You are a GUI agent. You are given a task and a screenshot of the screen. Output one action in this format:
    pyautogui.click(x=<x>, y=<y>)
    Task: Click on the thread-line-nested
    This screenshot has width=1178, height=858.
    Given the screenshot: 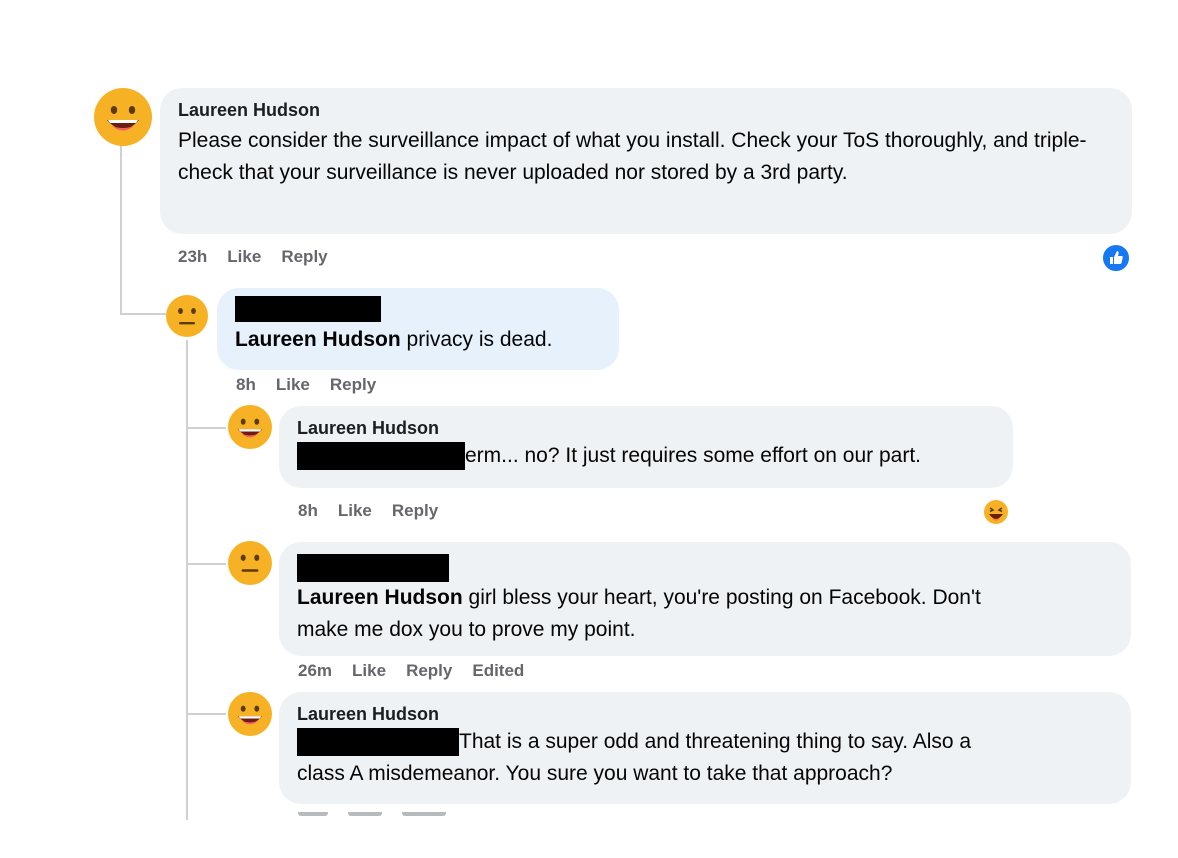 What is the action you would take?
    pyautogui.click(x=187, y=580)
    